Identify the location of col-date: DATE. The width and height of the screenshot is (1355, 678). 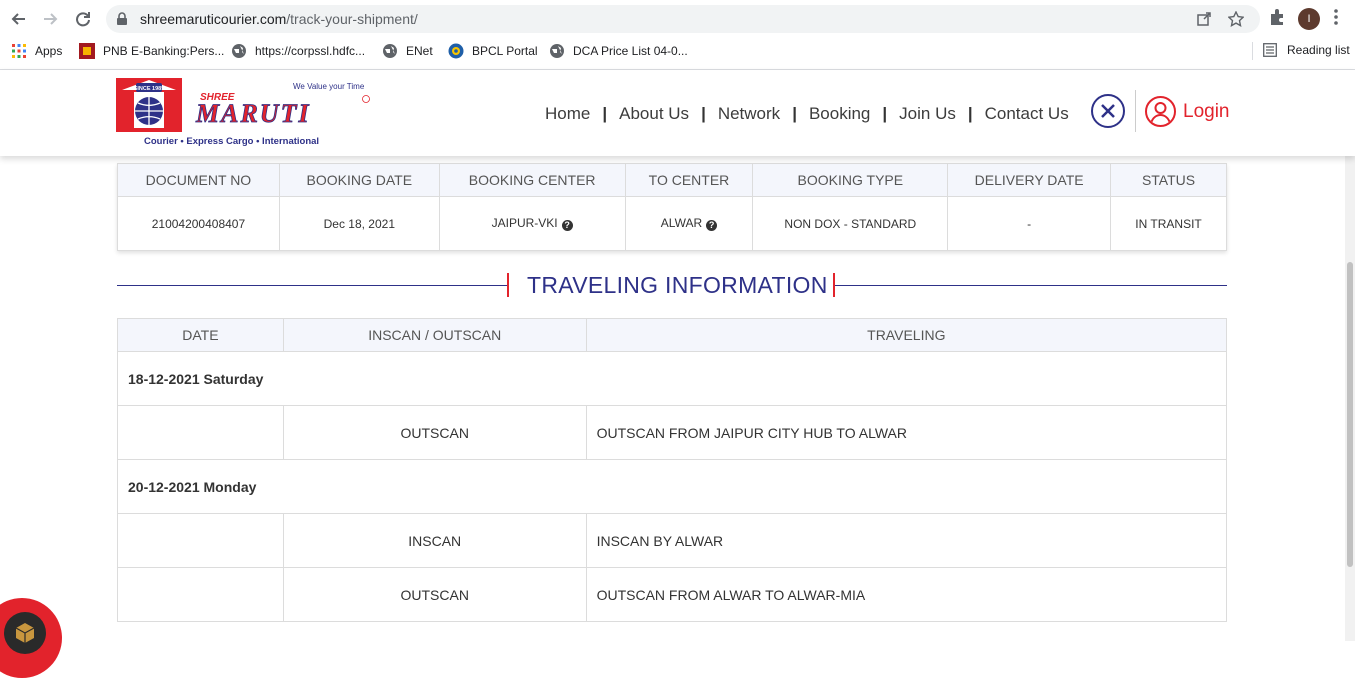
(200, 335).